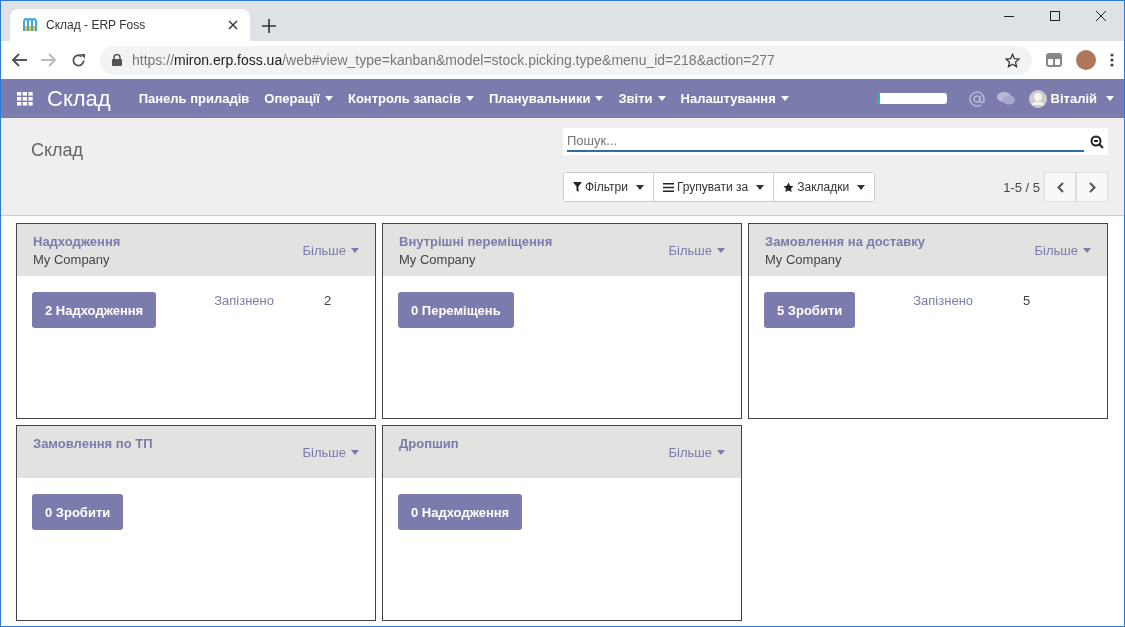 The height and width of the screenshot is (627, 1125). Describe the element at coordinates (453, 60) in the screenshot. I see `url-text: https://miron.erp.foss.ua/web#view_type=kanban&model=stock.picking.type&menu_id=218&action=277` at that location.